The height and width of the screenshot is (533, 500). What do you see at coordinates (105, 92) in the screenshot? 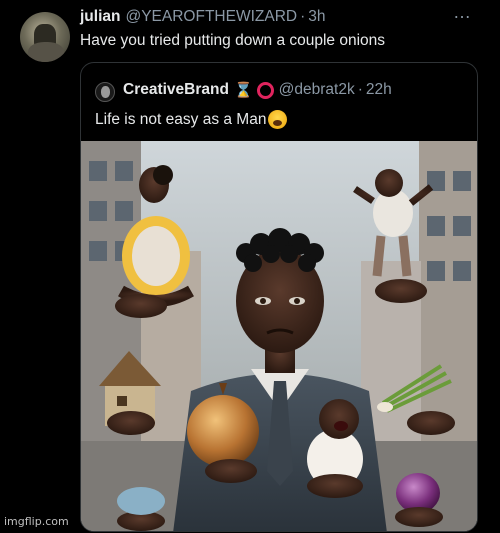
I see `quoted-avatar` at bounding box center [105, 92].